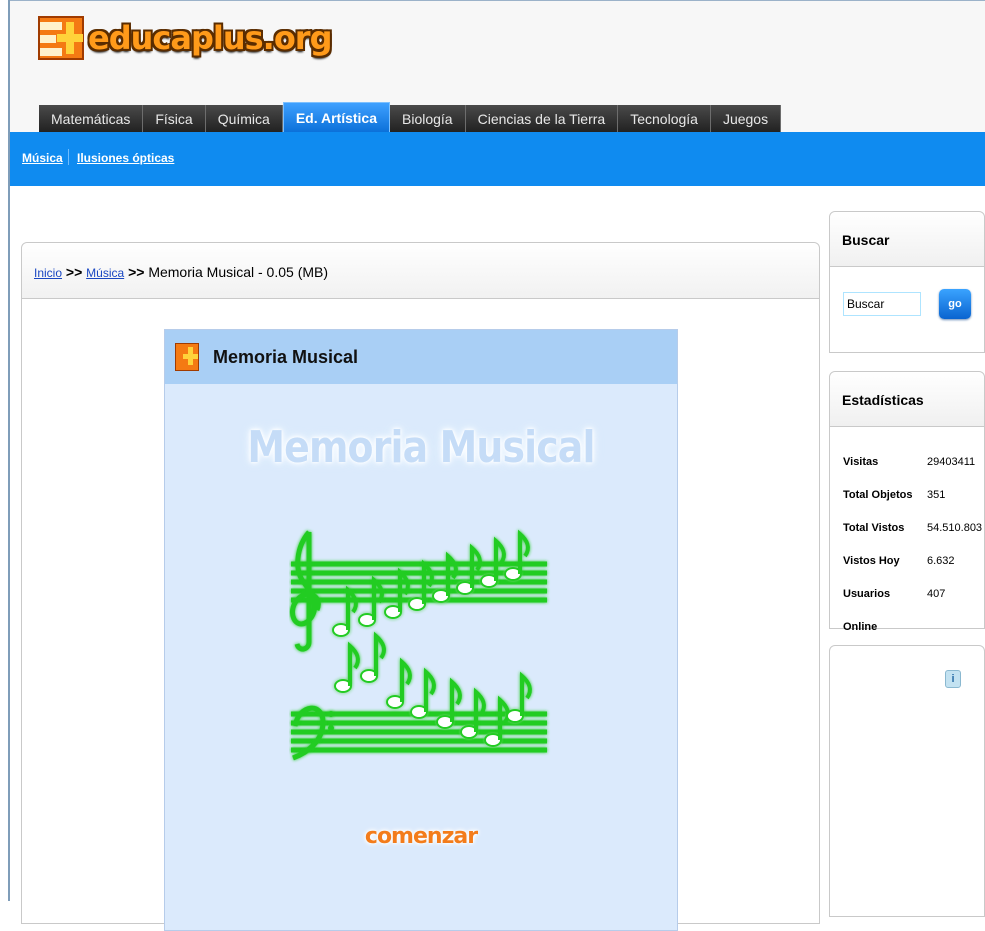  I want to click on stat-label: Usuarios Online, so click(867, 610).